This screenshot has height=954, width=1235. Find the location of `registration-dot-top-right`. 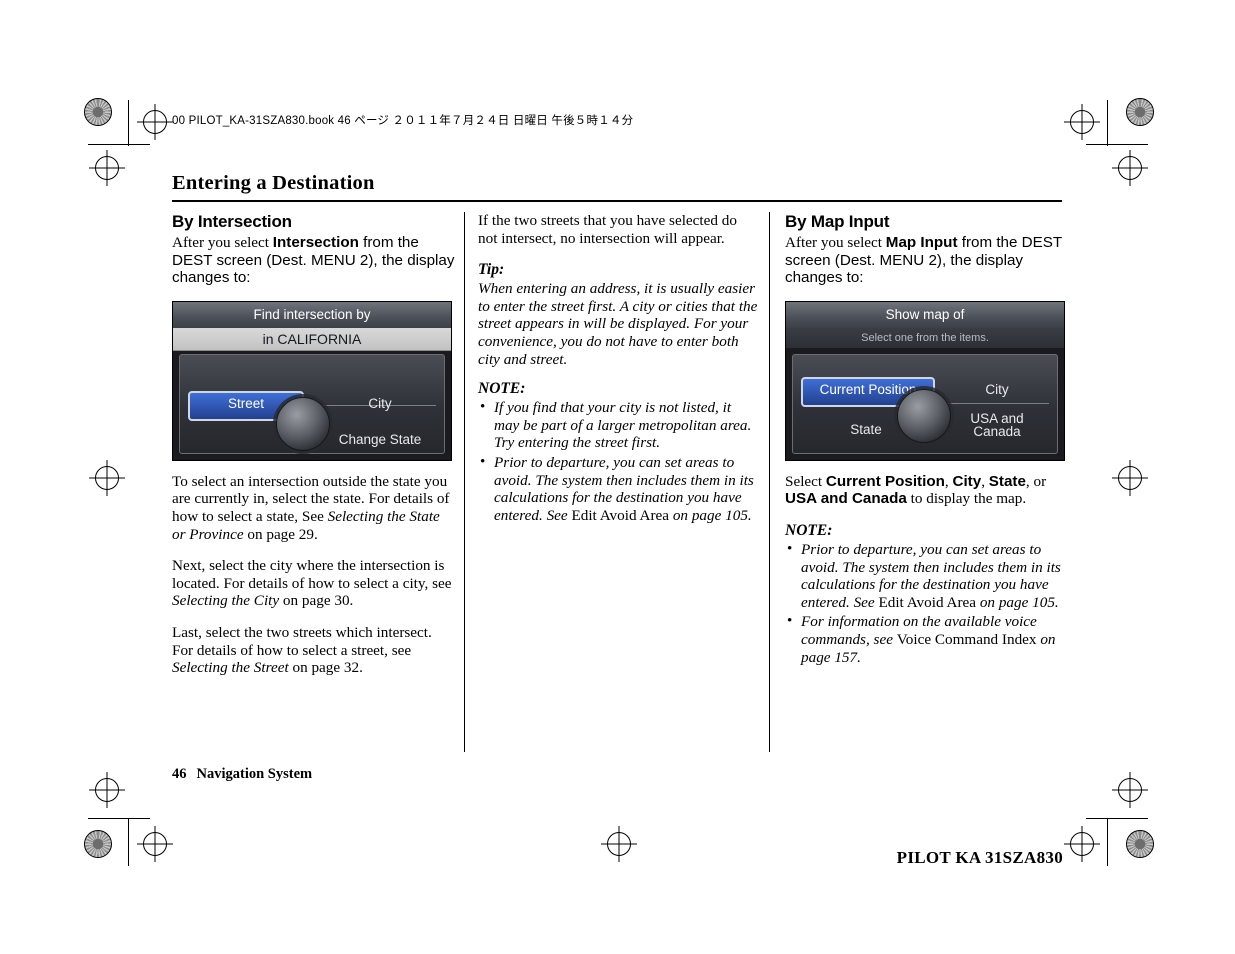

registration-dot-top-right is located at coordinates (1140, 112).